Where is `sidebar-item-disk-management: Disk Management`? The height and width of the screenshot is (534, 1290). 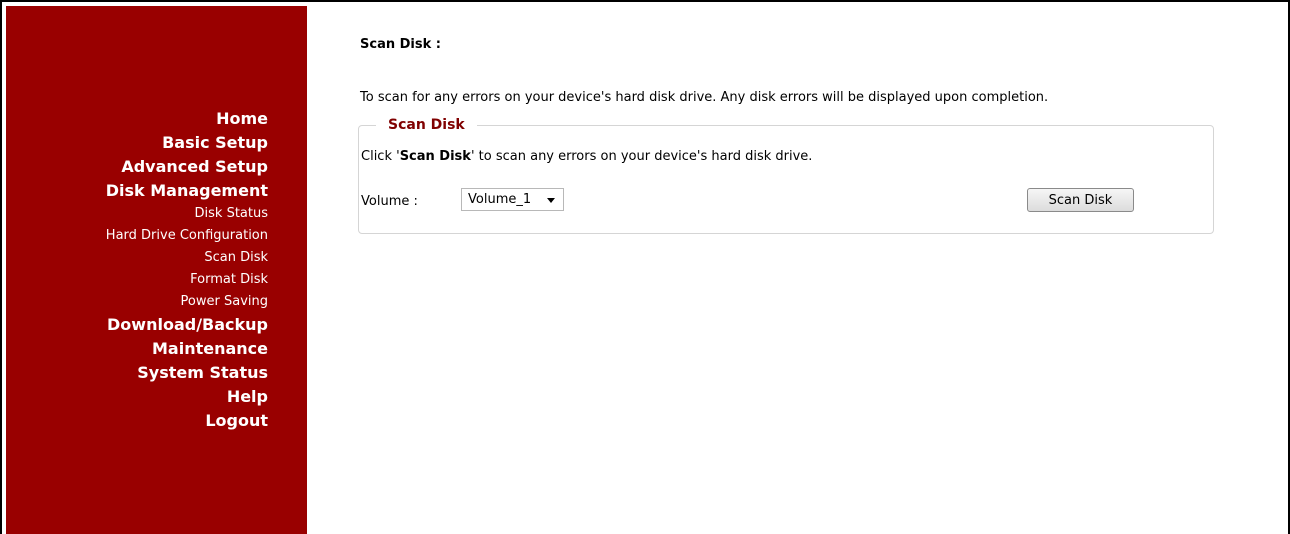 sidebar-item-disk-management: Disk Management is located at coordinates (187, 191).